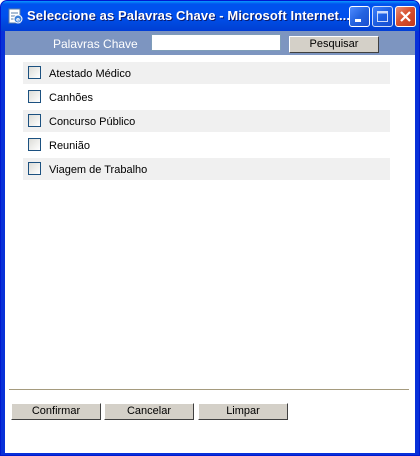  What do you see at coordinates (216, 42) in the screenshot?
I see `keywords-search-input` at bounding box center [216, 42].